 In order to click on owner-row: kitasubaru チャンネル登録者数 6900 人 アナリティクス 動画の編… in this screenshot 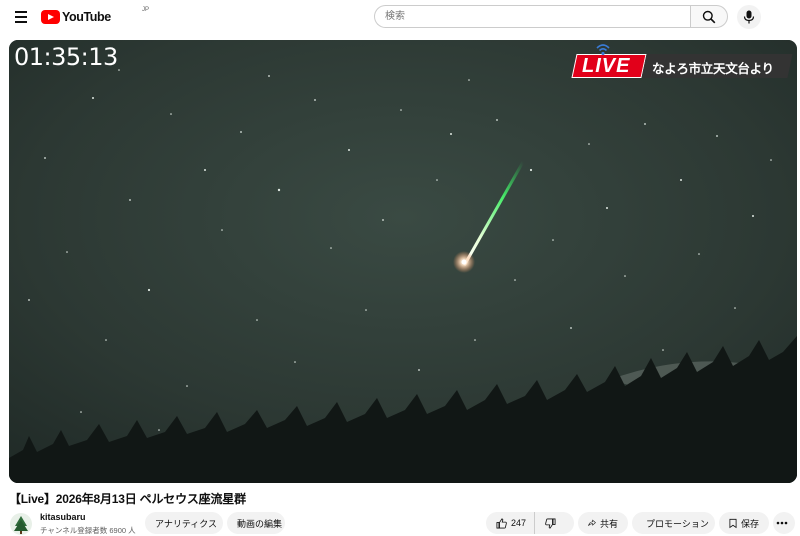, I will do `click(404, 521)`.